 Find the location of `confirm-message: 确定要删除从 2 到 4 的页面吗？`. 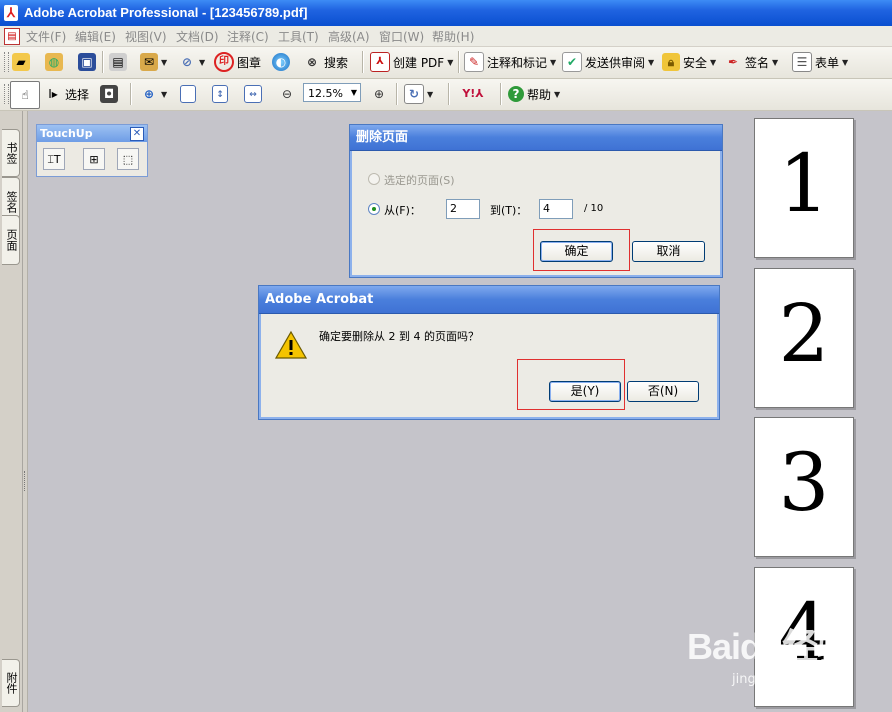

confirm-message: 确定要删除从 2 到 4 的页面吗？ is located at coordinates (399, 336).